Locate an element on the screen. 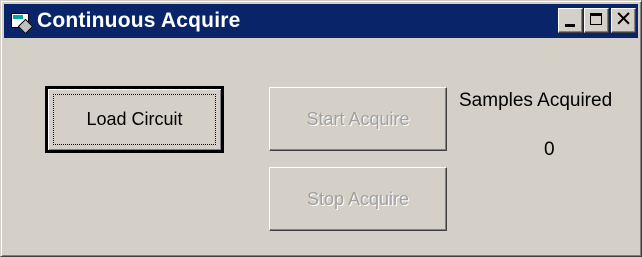 Image resolution: width=642 pixels, height=257 pixels. stop-acquire-button: Stop Acquire is located at coordinates (358, 199).